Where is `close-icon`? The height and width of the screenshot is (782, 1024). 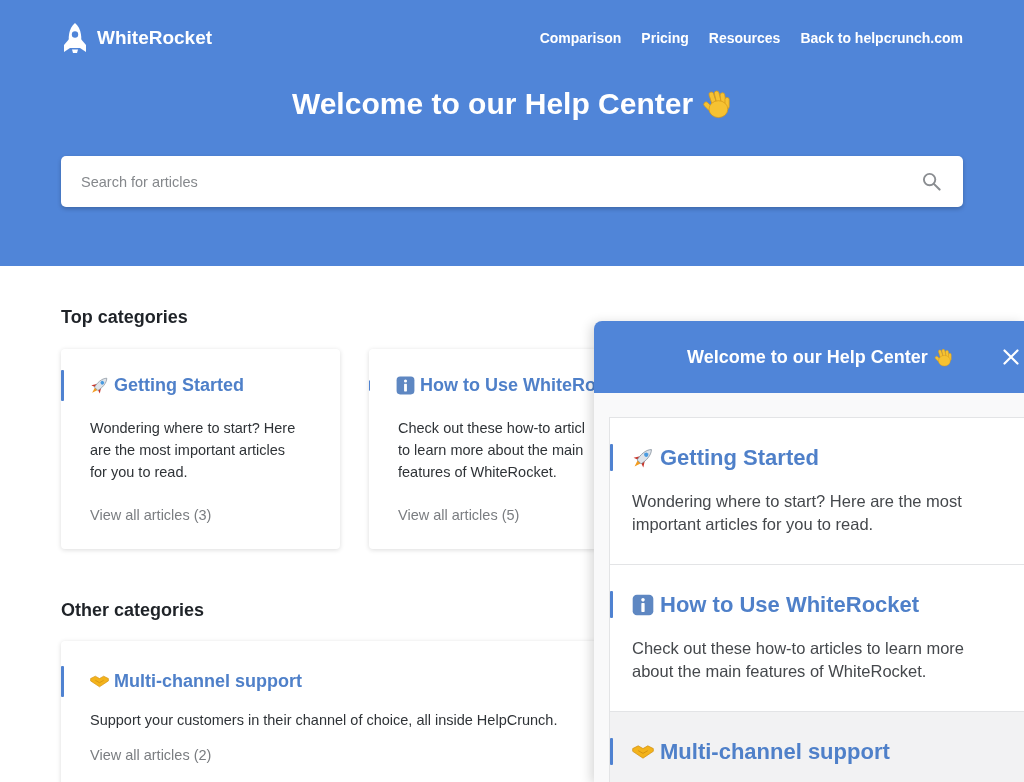 close-icon is located at coordinates (1011, 357).